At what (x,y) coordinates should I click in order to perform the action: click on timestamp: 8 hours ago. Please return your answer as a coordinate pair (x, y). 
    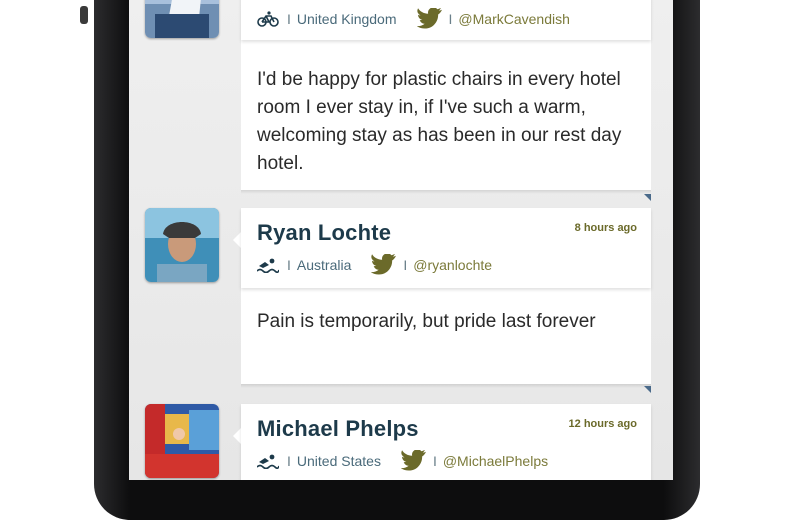
    Looking at the image, I should click on (605, 228).